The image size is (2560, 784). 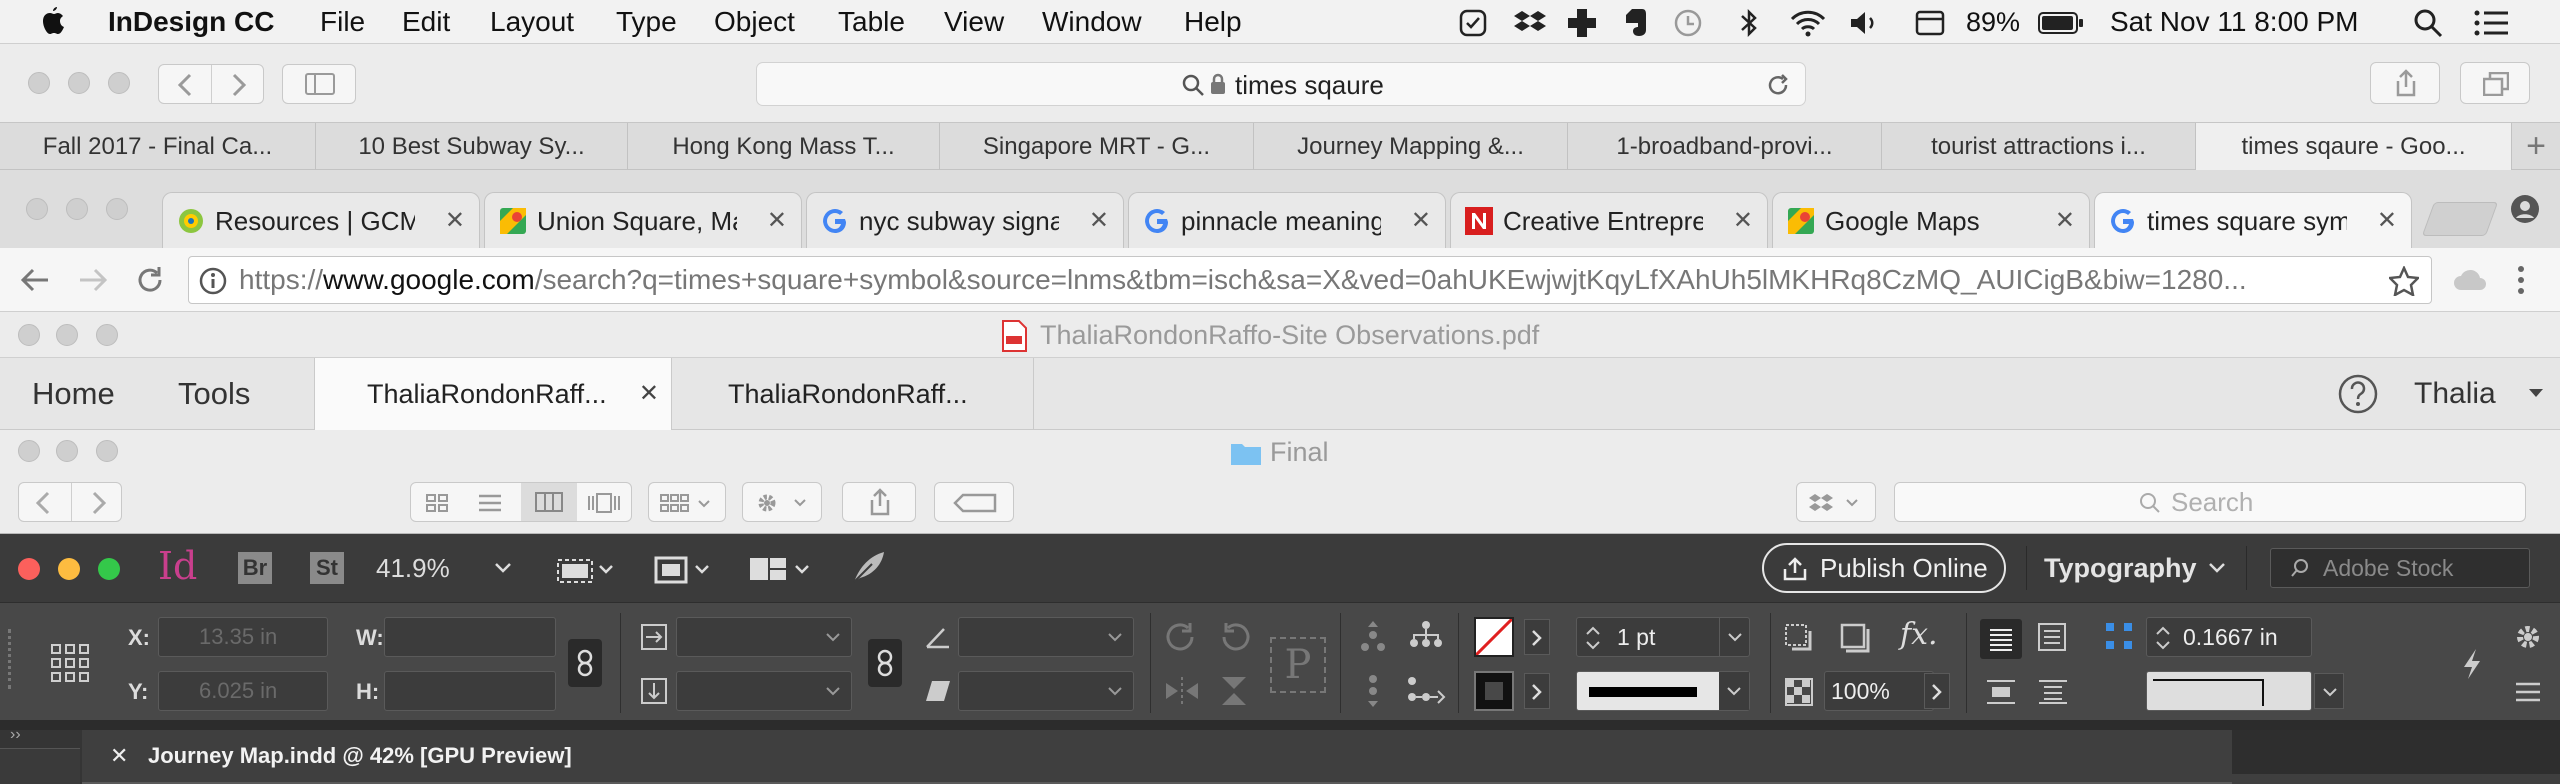 What do you see at coordinates (2119, 636) in the screenshot?
I see `spacing-icon` at bounding box center [2119, 636].